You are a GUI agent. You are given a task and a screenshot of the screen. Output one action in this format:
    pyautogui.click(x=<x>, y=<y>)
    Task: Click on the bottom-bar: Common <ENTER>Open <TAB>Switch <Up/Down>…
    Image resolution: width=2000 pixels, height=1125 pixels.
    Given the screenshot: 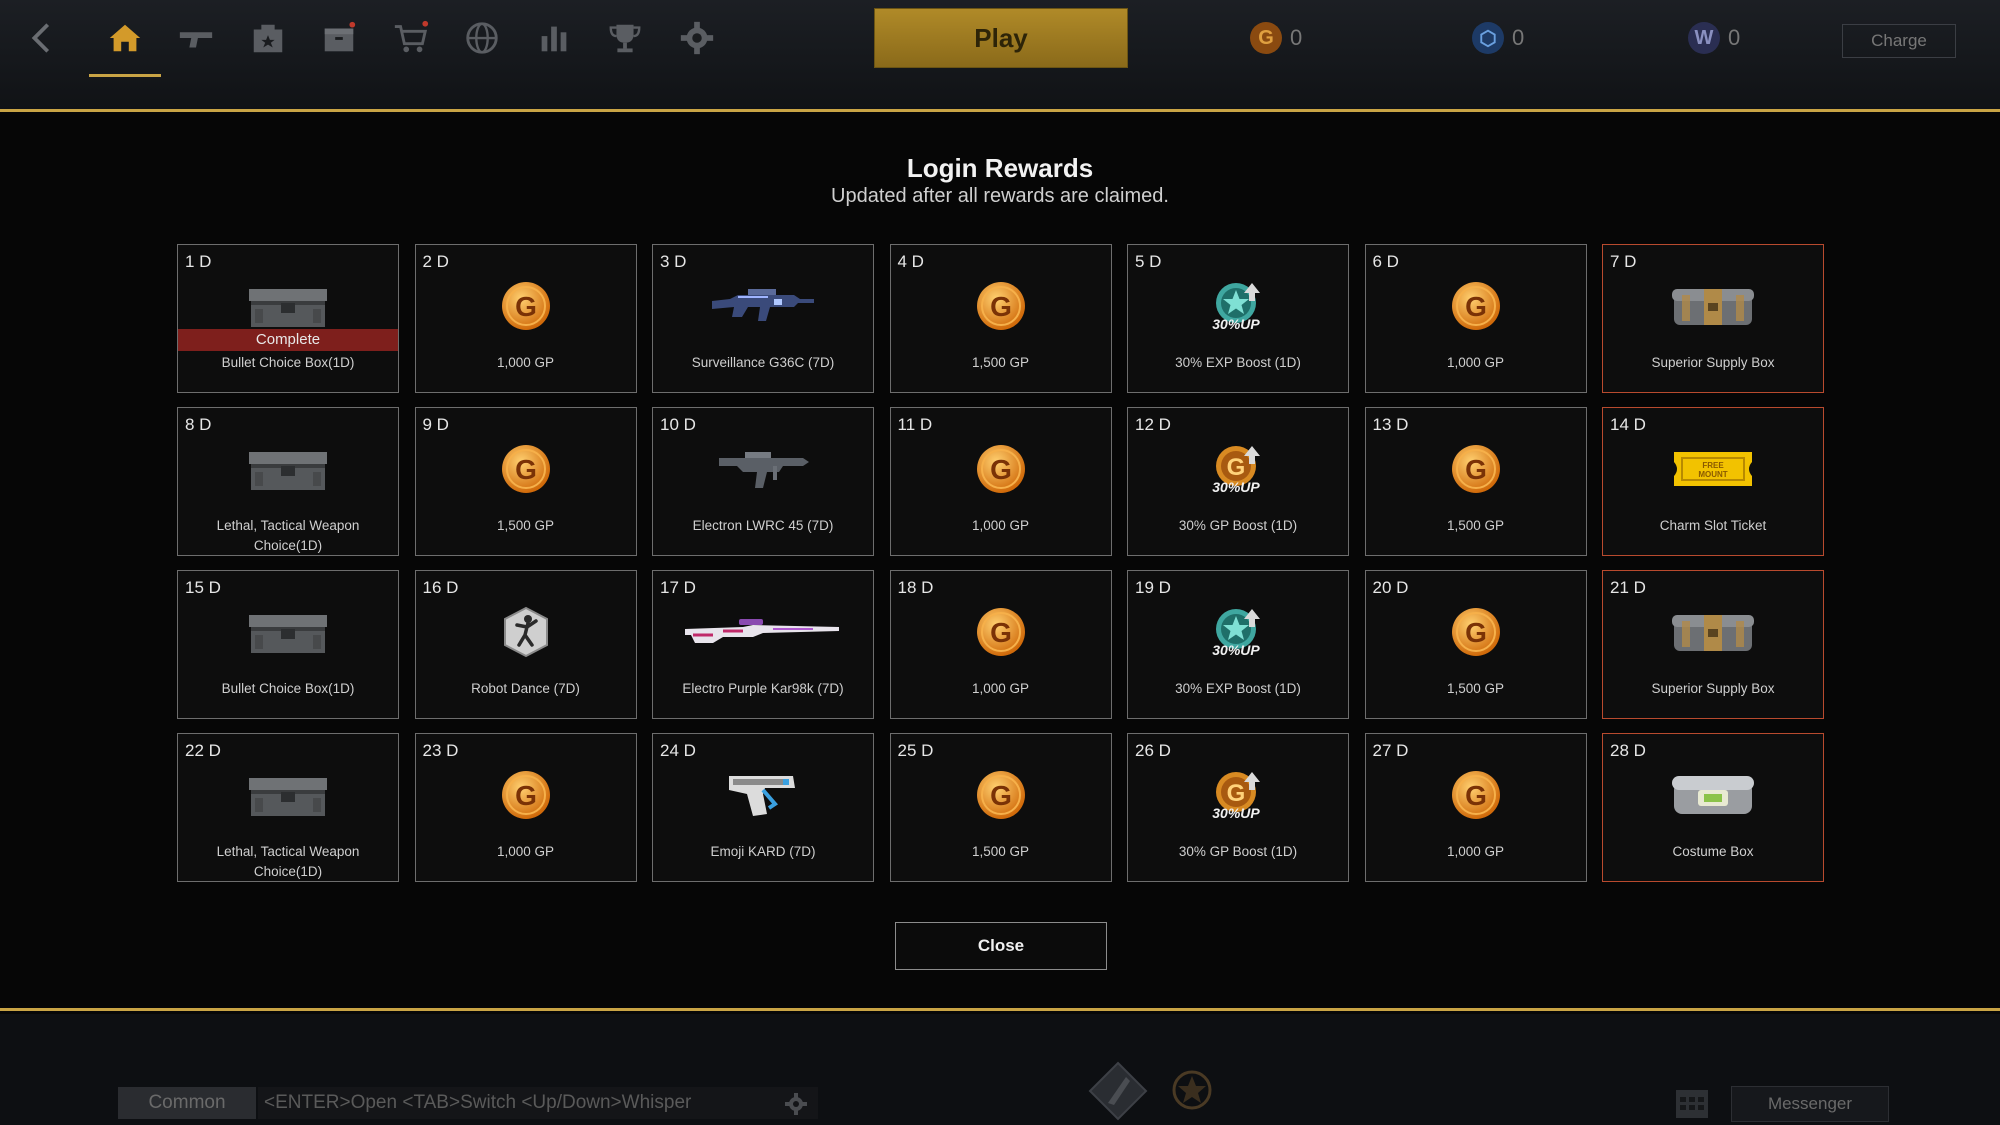 What is the action you would take?
    pyautogui.click(x=1000, y=1069)
    